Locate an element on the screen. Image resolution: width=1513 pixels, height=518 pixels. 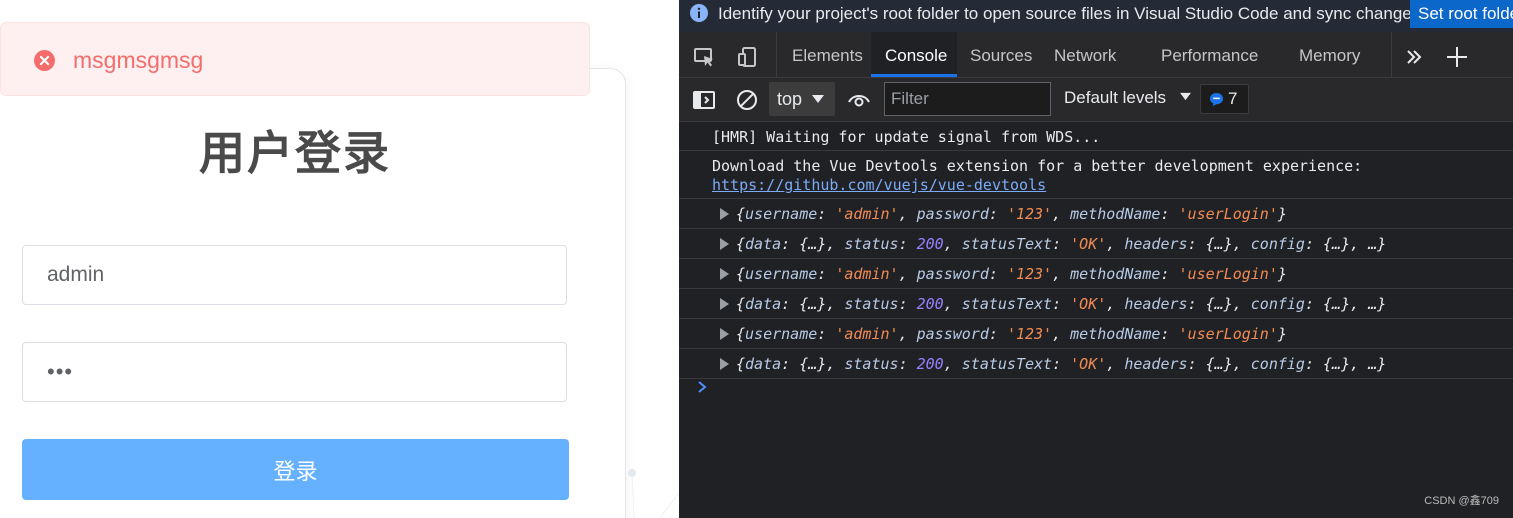
live-expression-eye-icon is located at coordinates (859, 100).